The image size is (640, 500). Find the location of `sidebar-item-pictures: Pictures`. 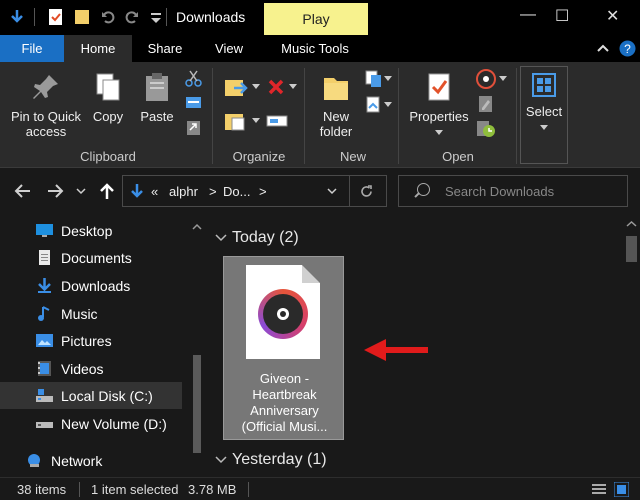

sidebar-item-pictures: Pictures is located at coordinates (100, 340).